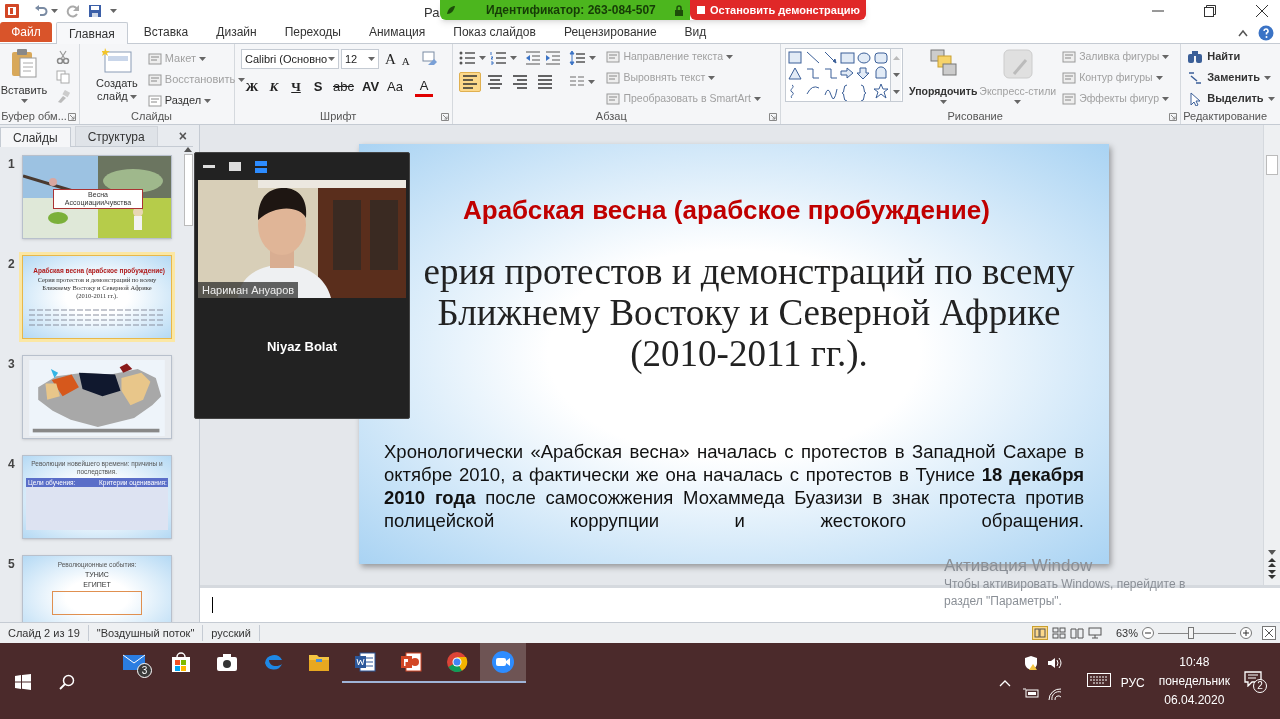 Image resolution: width=1280 pixels, height=719 pixels. What do you see at coordinates (318, 86) in the screenshot?
I see `font-format-button: S` at bounding box center [318, 86].